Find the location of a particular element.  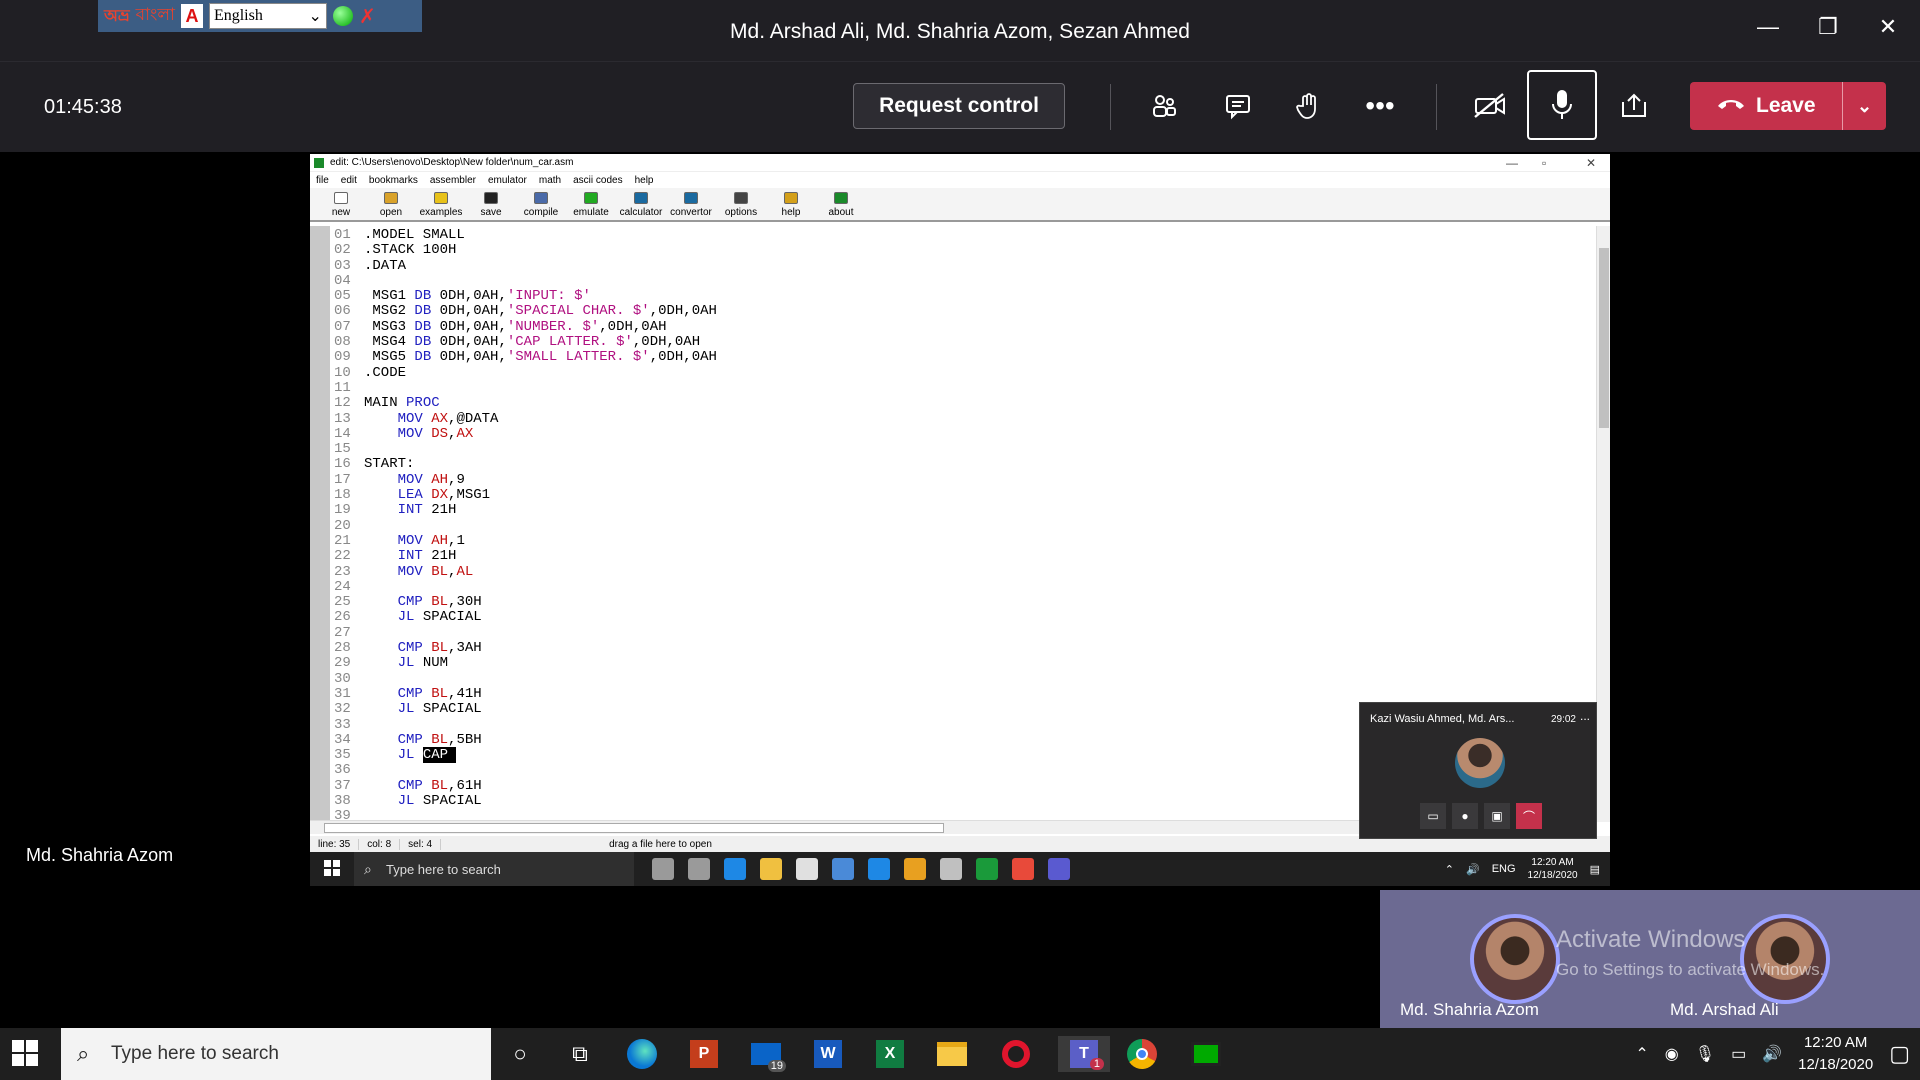

editor-close: ✕ is located at coordinates (1591, 163).